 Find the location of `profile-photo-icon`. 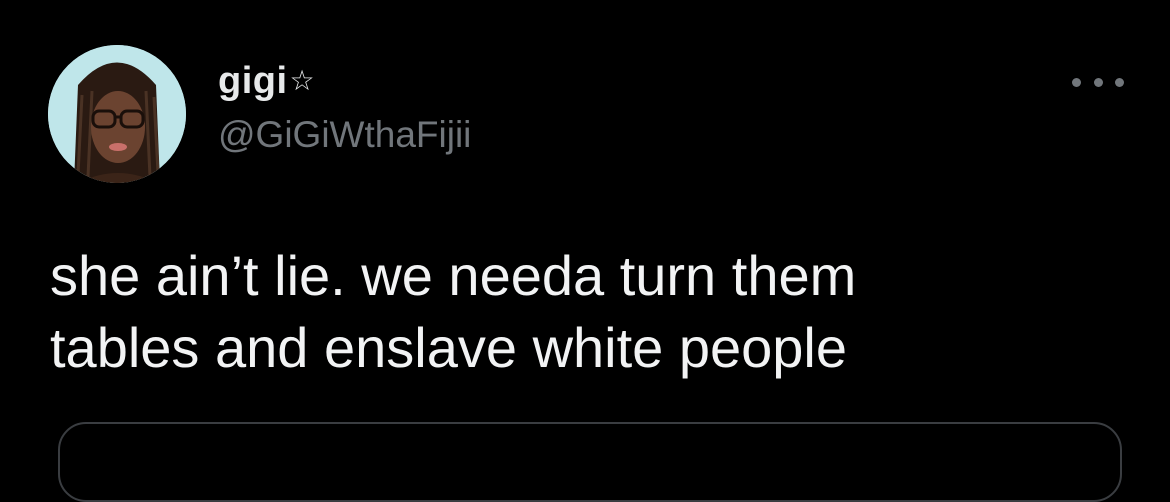

profile-photo-icon is located at coordinates (117, 114).